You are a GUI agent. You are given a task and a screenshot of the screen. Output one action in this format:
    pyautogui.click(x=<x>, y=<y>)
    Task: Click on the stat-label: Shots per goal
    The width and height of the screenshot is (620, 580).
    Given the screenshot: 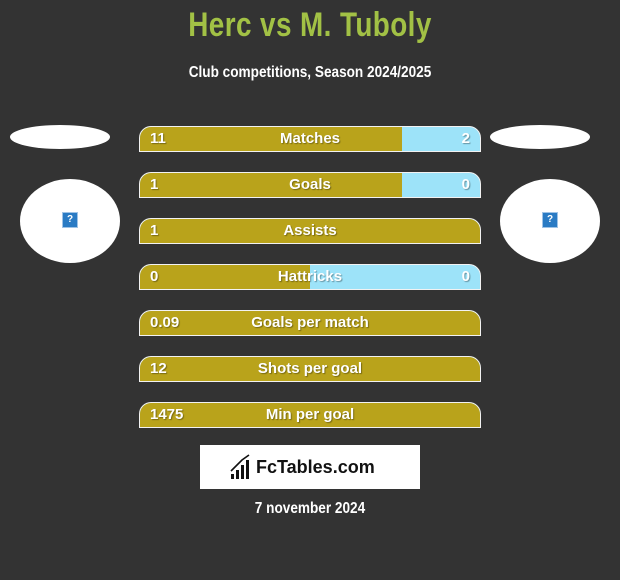 What is the action you would take?
    pyautogui.click(x=310, y=368)
    